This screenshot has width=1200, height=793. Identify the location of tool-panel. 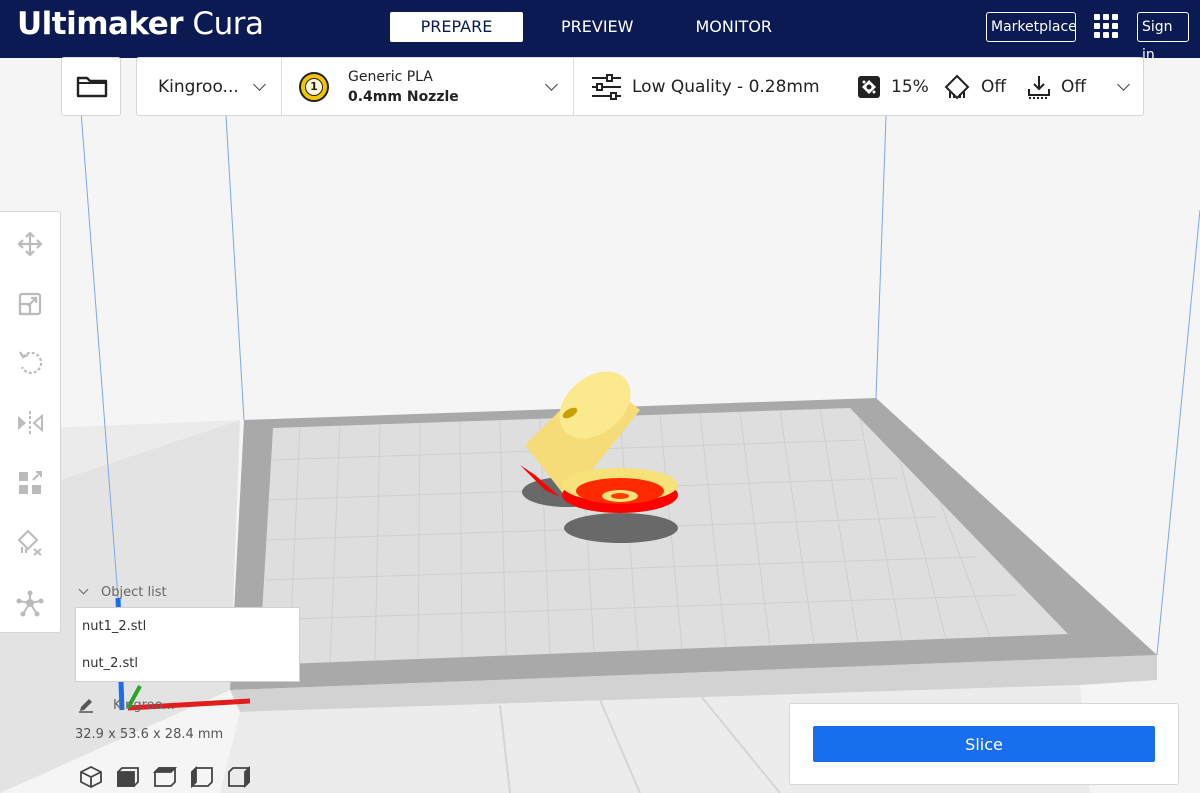
(30, 422).